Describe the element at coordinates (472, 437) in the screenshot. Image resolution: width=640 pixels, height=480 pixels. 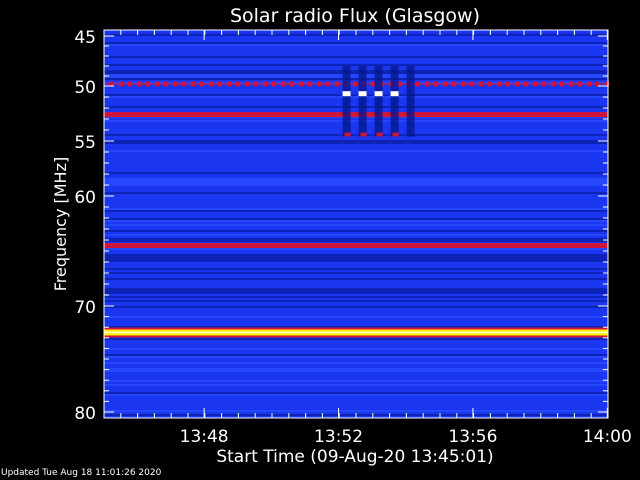
I see `x-tick-label: 13:56` at that location.